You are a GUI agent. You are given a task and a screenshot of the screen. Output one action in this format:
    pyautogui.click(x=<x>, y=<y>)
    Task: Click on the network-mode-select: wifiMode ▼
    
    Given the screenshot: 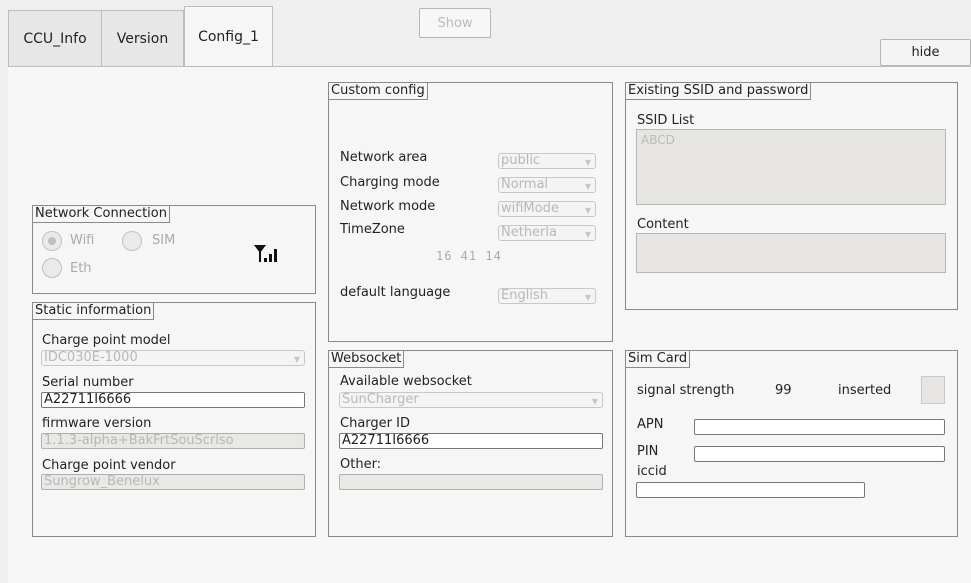 What is the action you would take?
    pyautogui.click(x=547, y=209)
    